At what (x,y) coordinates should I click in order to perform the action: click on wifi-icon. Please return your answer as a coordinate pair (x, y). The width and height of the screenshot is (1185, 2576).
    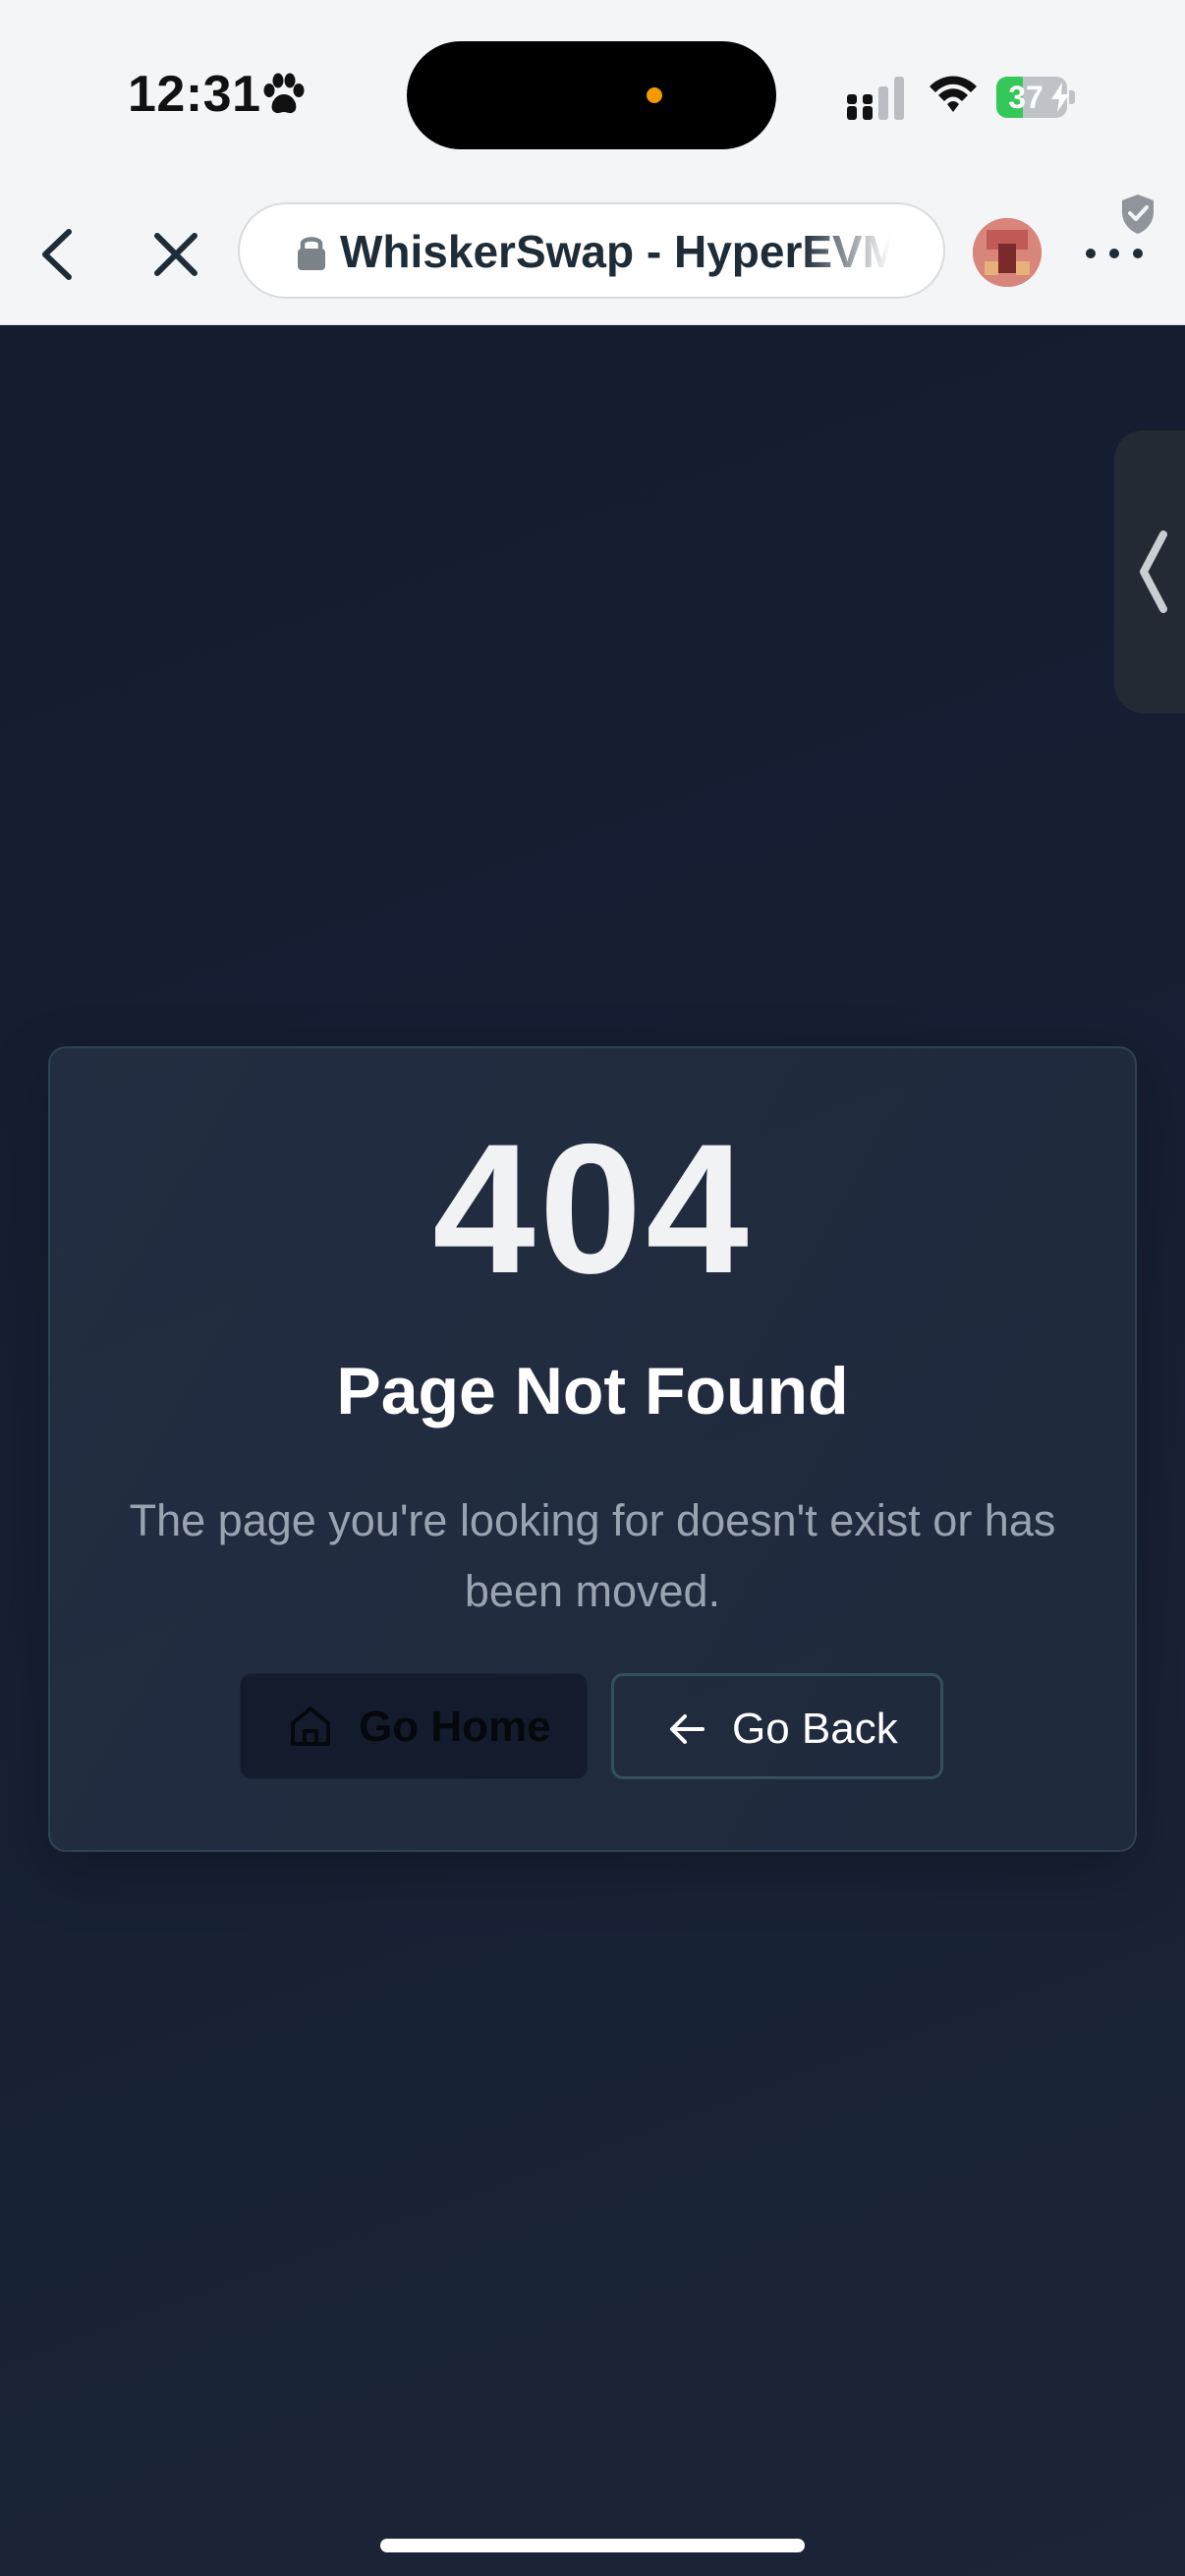
    Looking at the image, I should click on (954, 94).